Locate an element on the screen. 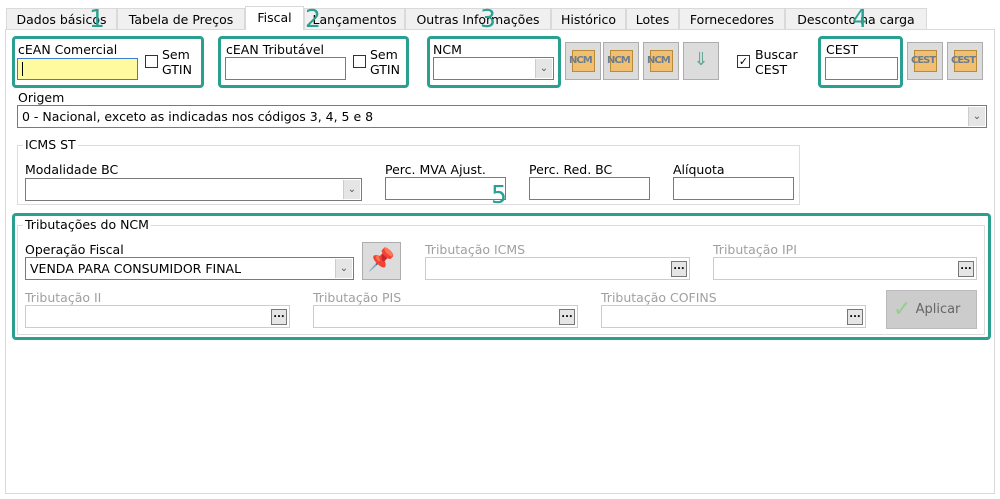  modalidade-bc-combo: ⌄ is located at coordinates (193, 189).